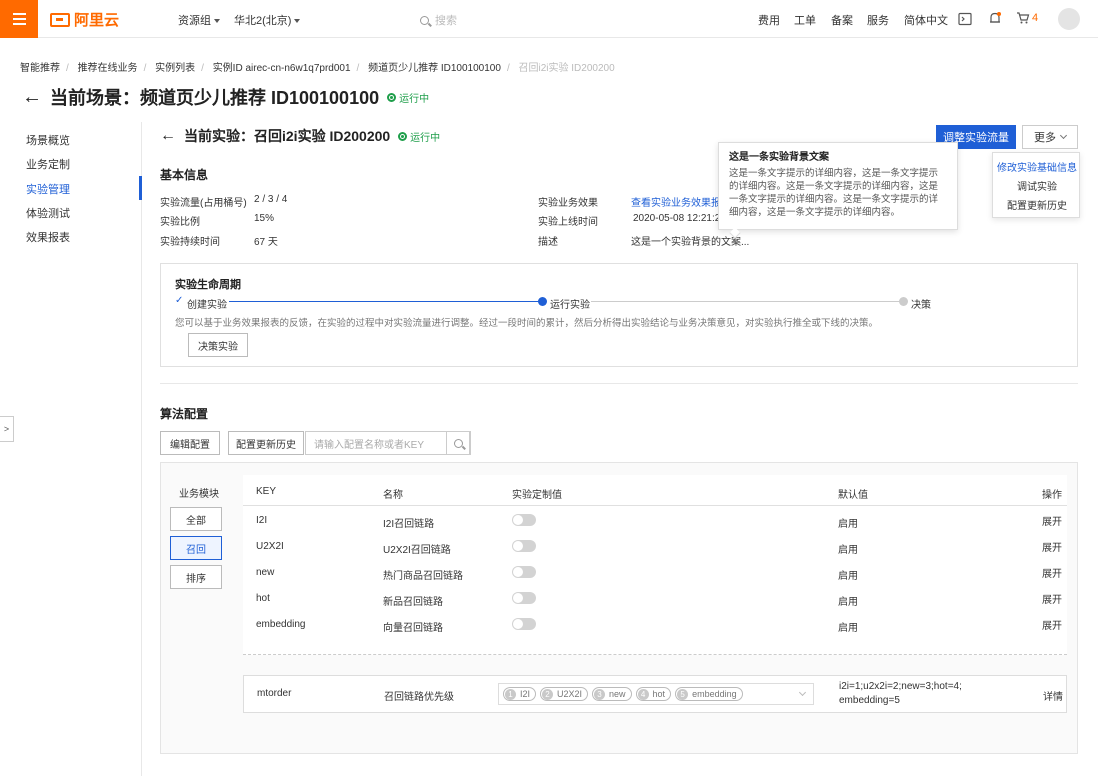 Image resolution: width=1098 pixels, height=776 pixels. What do you see at coordinates (709, 694) in the screenshot?
I see `priority-tag: 5 embedding` at bounding box center [709, 694].